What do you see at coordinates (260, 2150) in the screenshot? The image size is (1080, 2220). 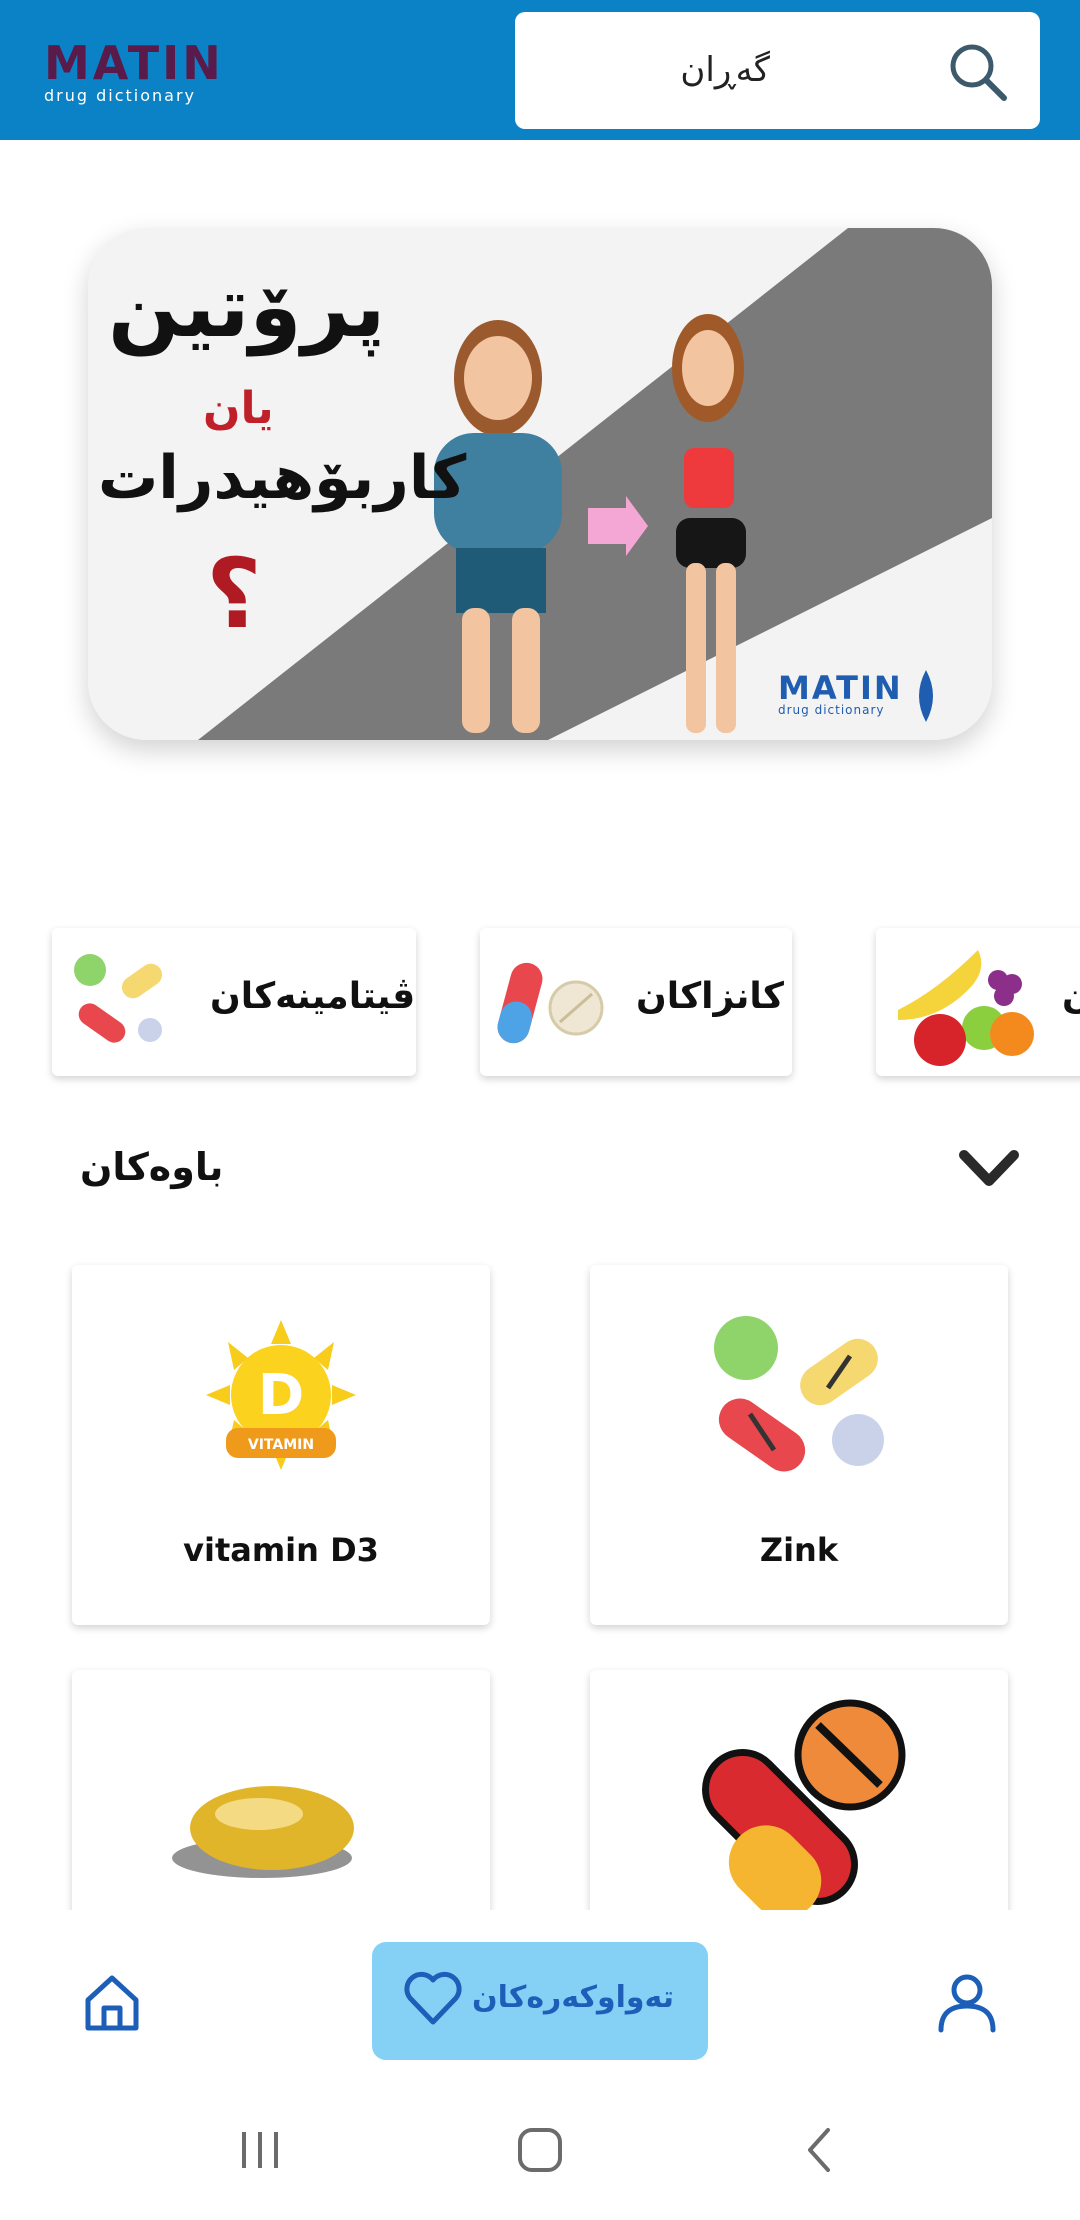 I see `recent-apps-icon` at bounding box center [260, 2150].